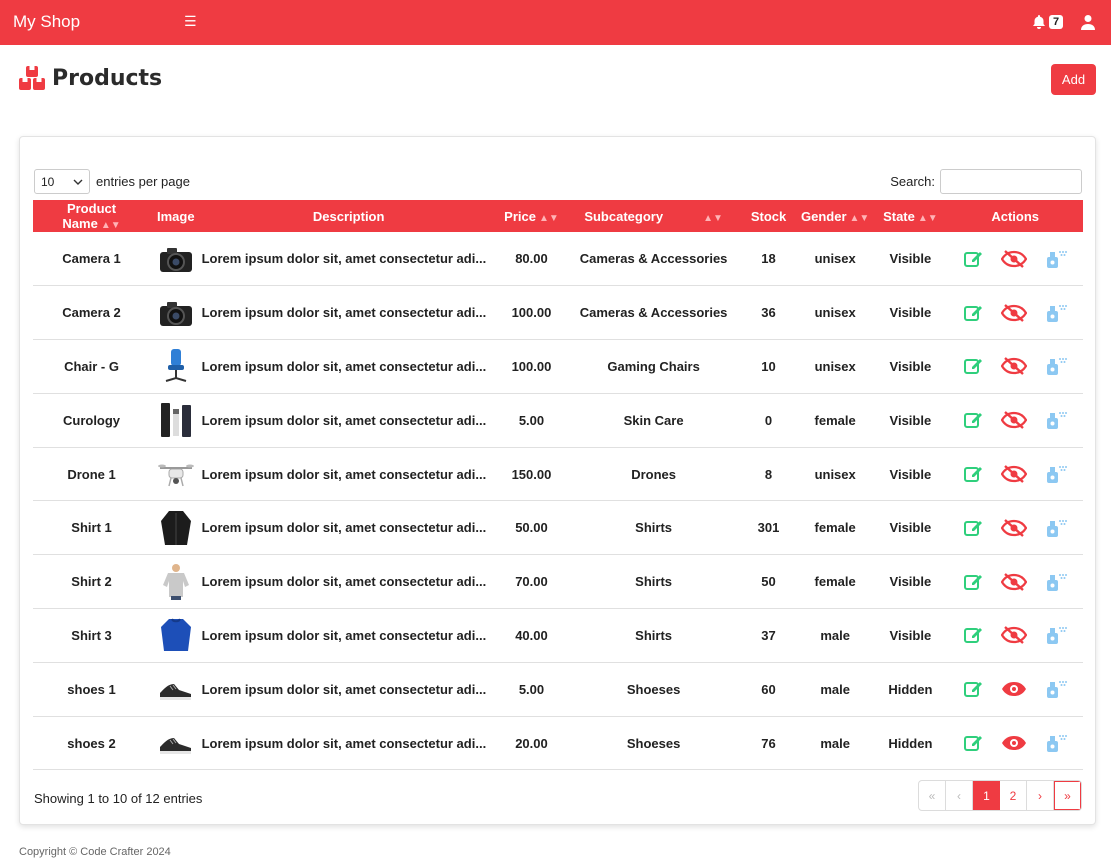 Image resolution: width=1111 pixels, height=861 pixels. I want to click on user-icon, so click(1088, 22).